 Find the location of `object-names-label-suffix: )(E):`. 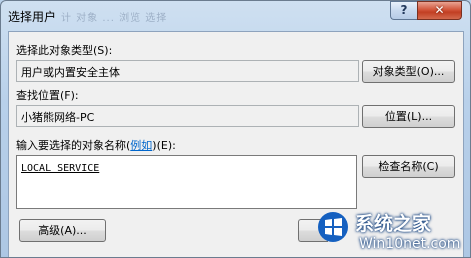

object-names-label-suffix: )(E): is located at coordinates (164, 145).